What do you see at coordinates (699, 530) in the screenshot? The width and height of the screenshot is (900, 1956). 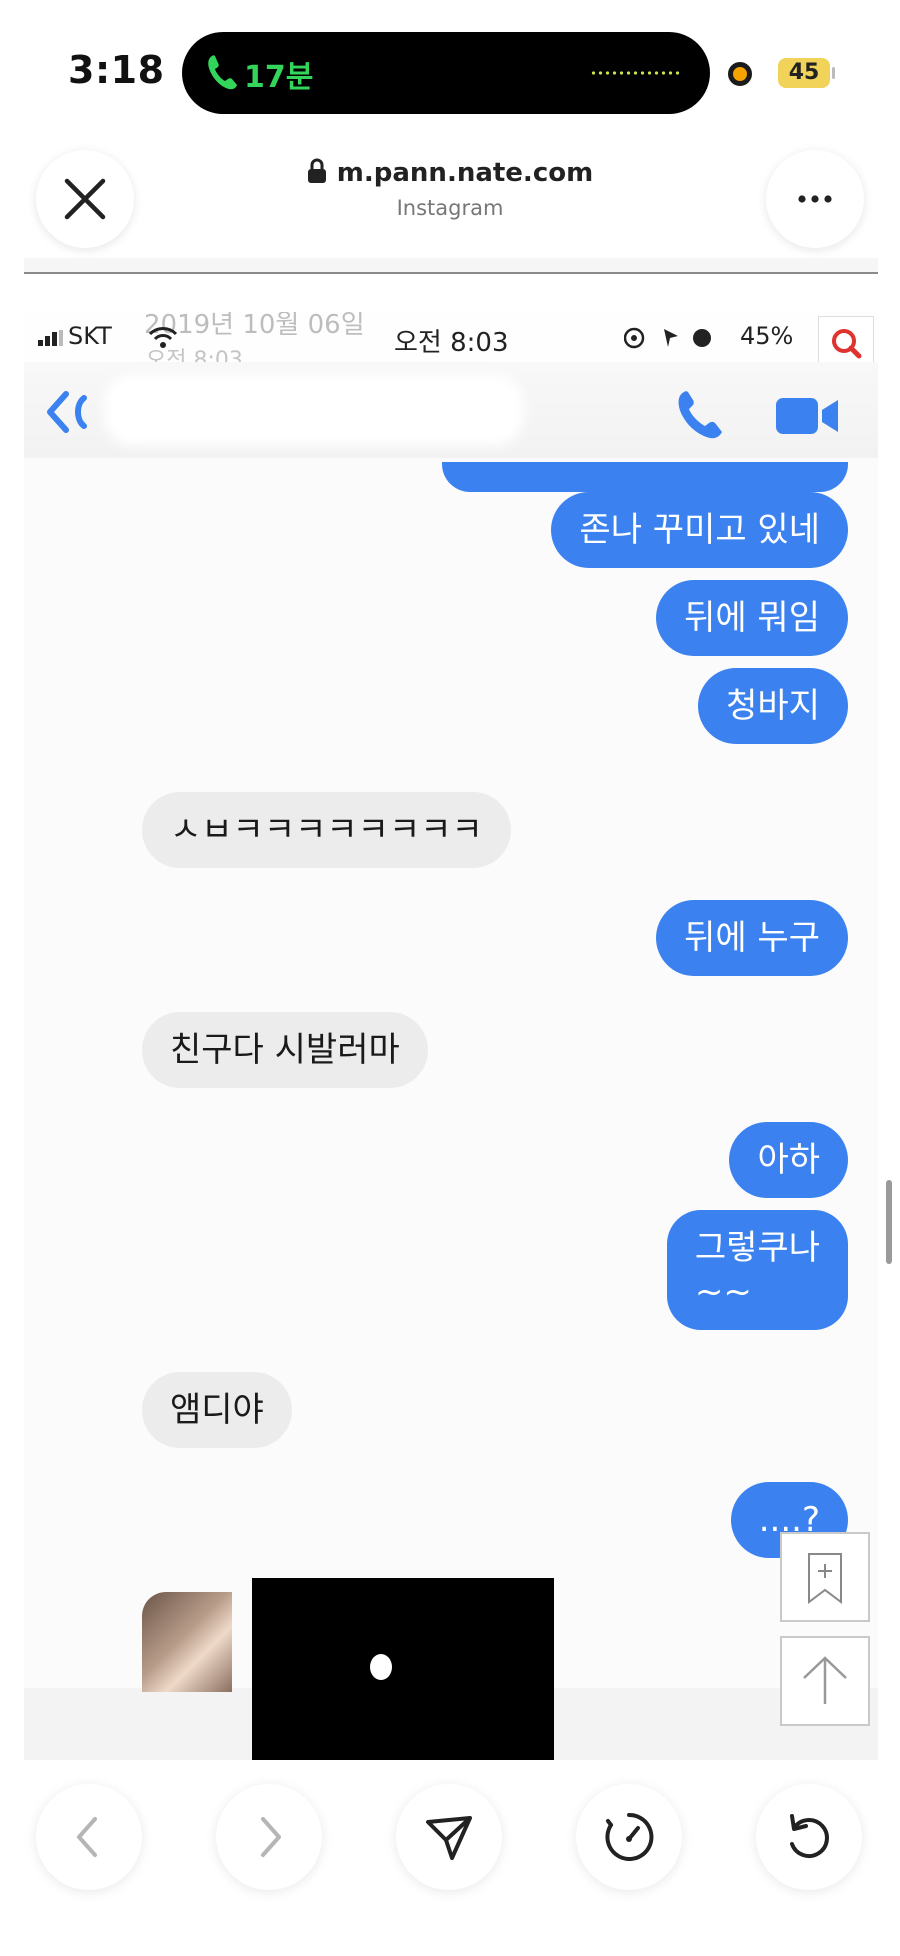 I see `message-bubble: 존나 꾸미고 있네` at bounding box center [699, 530].